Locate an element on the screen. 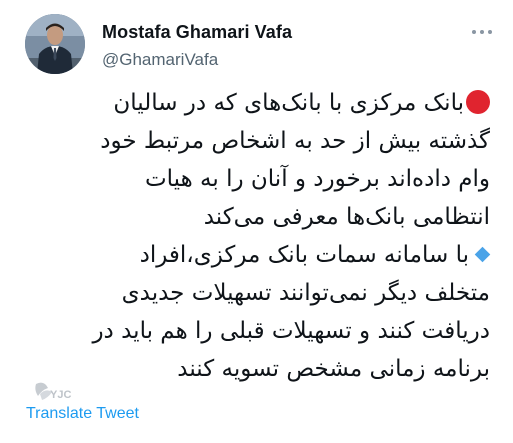 The width and height of the screenshot is (513, 443). red-circle-icon is located at coordinates (478, 102).